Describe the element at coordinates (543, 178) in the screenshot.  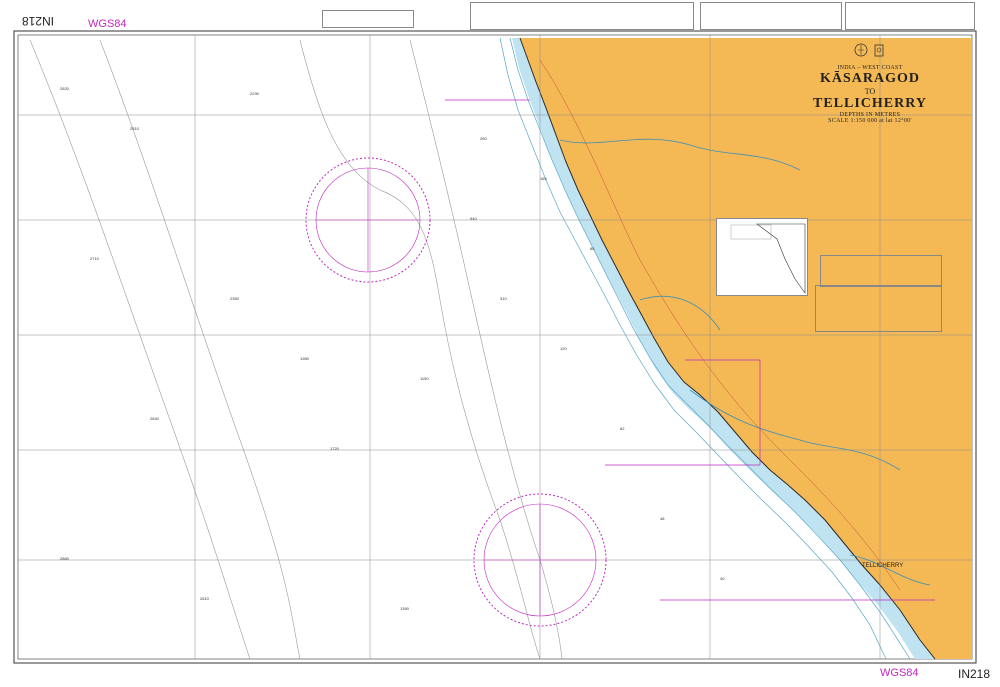
I see `svg-text: 165` at that location.